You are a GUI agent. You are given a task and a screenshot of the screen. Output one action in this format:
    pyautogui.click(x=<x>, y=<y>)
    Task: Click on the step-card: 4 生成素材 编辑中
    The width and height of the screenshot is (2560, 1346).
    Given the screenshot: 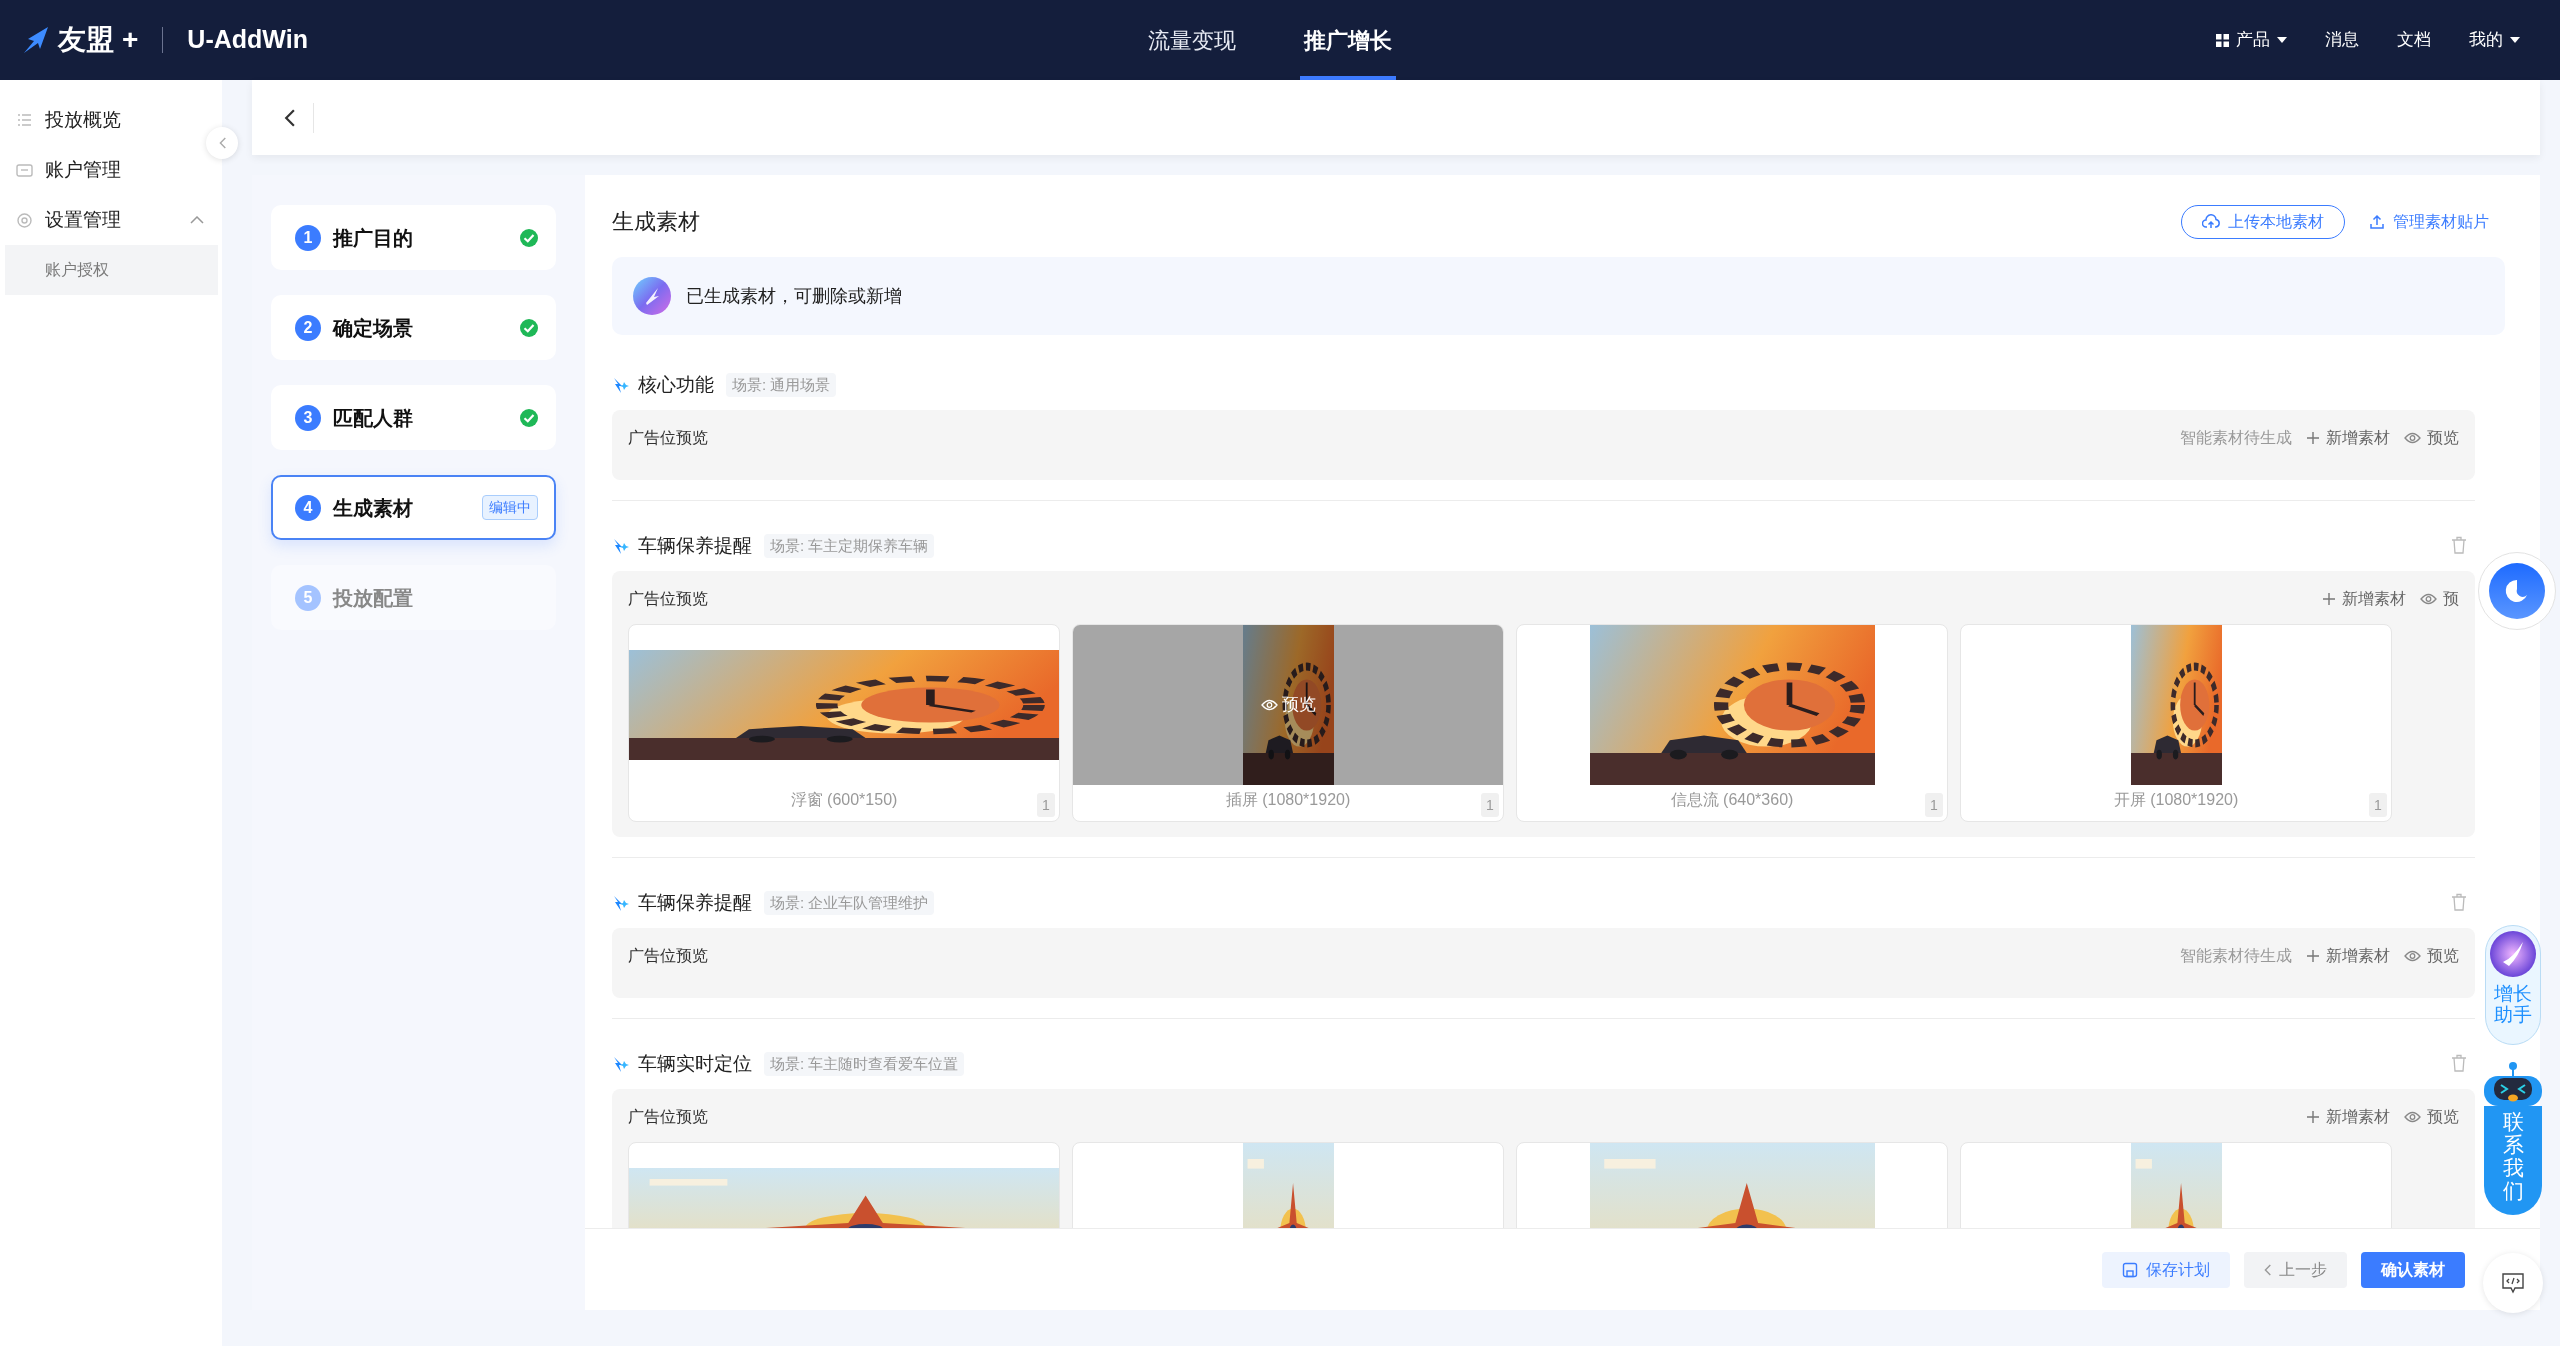 What is the action you would take?
    pyautogui.click(x=413, y=507)
    